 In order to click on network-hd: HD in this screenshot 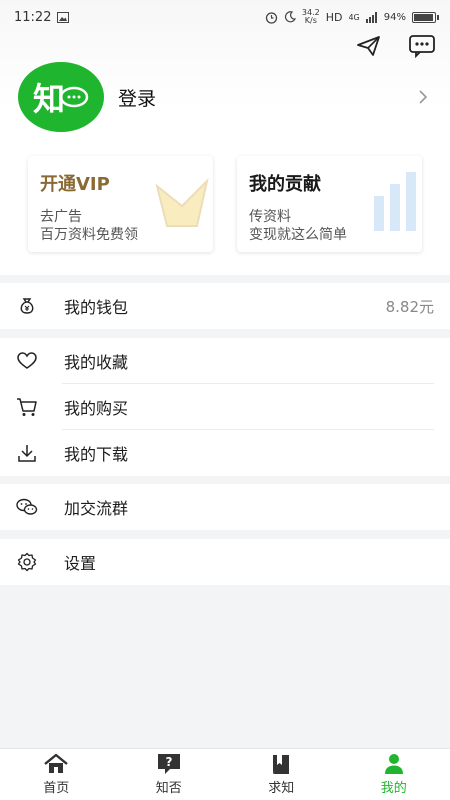, I will do `click(334, 17)`.